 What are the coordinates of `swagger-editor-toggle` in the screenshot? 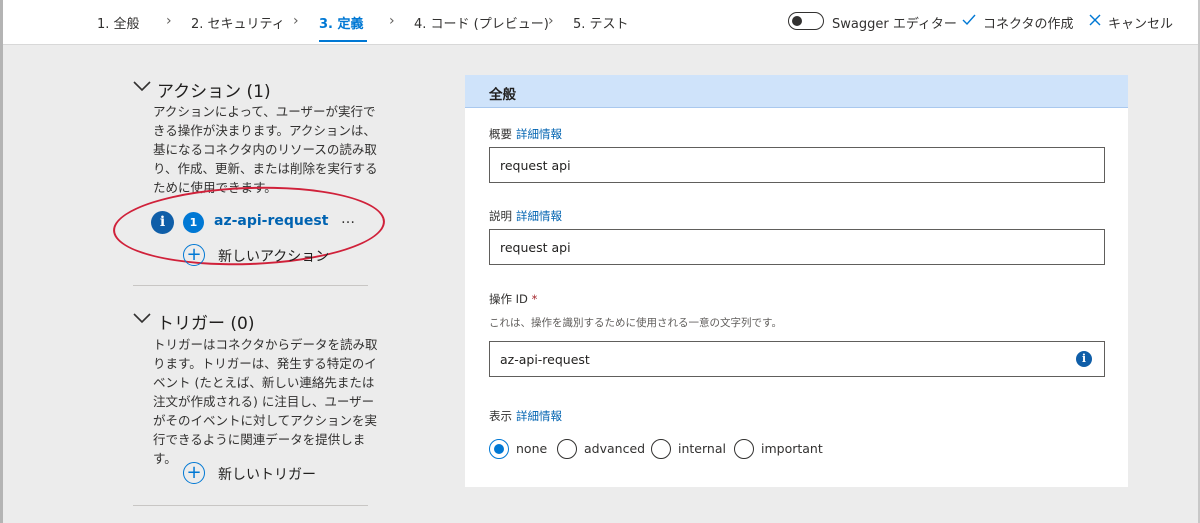 It's located at (806, 21).